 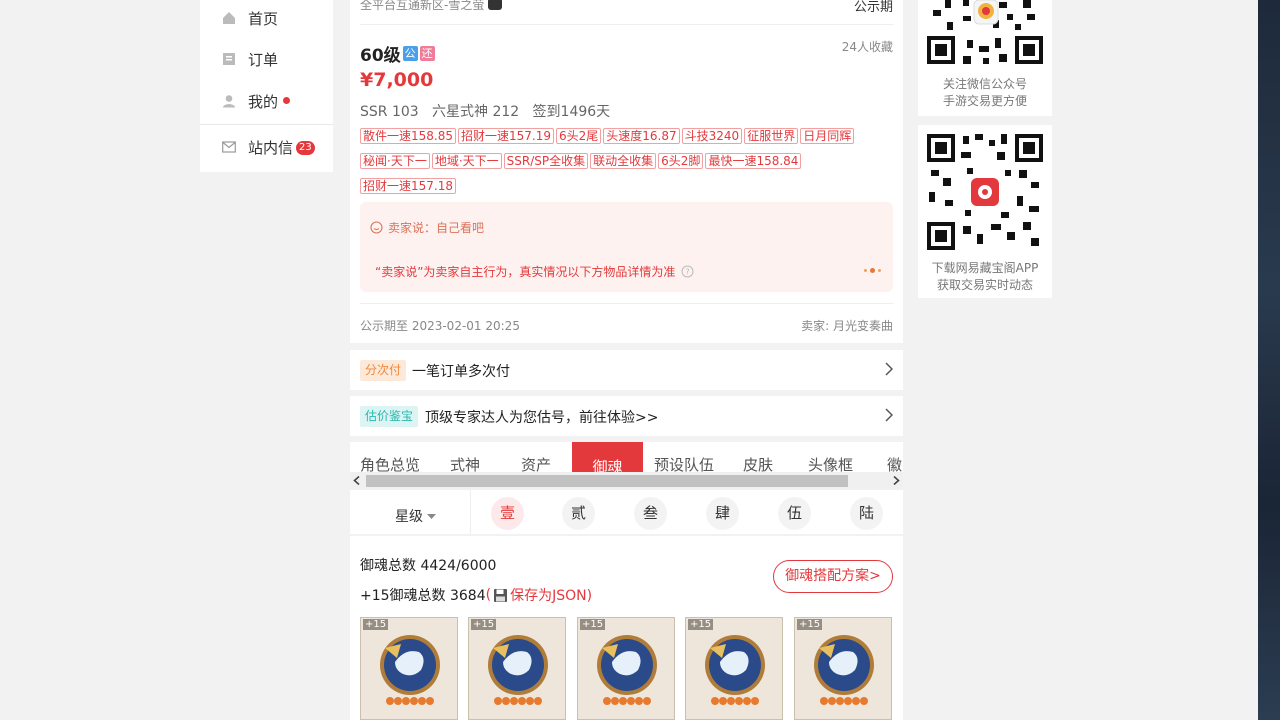 What do you see at coordinates (380, 56) in the screenshot?
I see `account-level: 60级` at bounding box center [380, 56].